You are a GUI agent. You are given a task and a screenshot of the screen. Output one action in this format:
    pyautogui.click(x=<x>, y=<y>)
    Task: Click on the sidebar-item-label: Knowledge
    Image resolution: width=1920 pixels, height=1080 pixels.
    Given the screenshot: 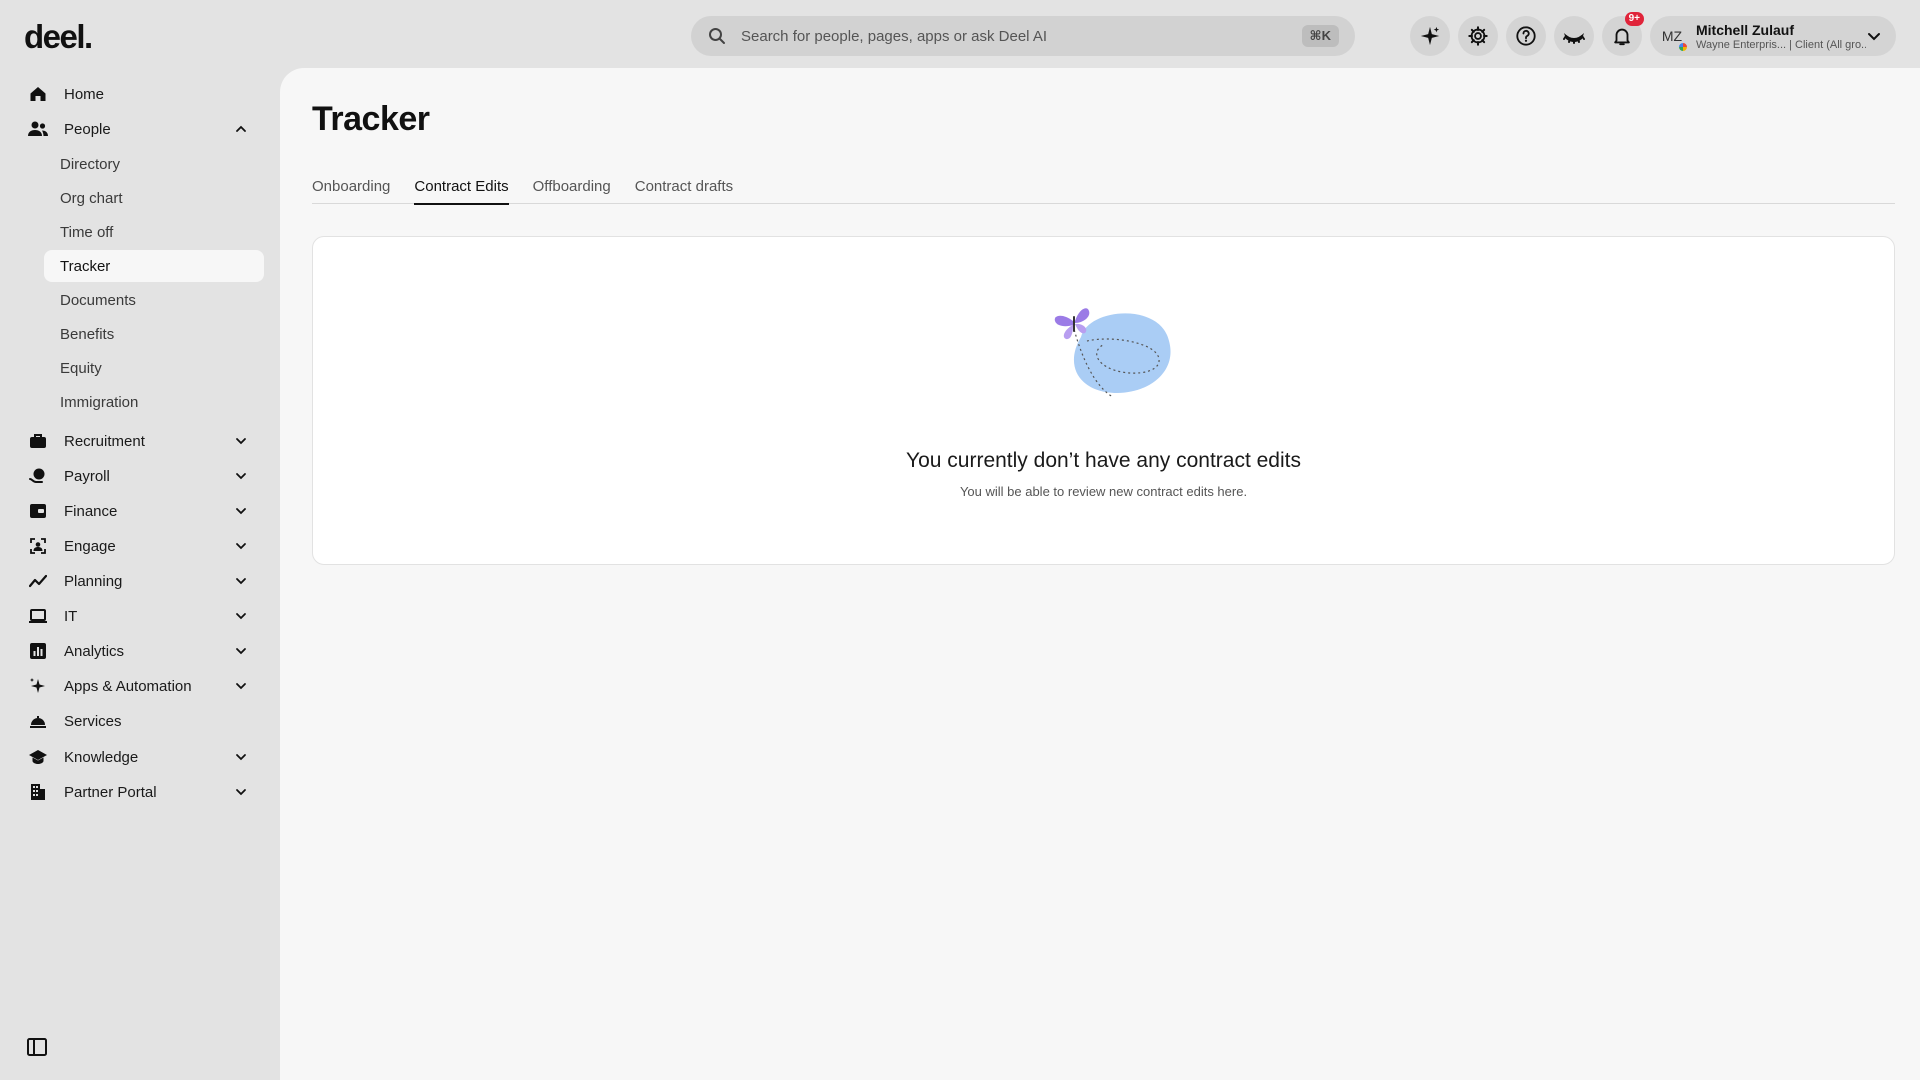 What is the action you would take?
    pyautogui.click(x=101, y=757)
    